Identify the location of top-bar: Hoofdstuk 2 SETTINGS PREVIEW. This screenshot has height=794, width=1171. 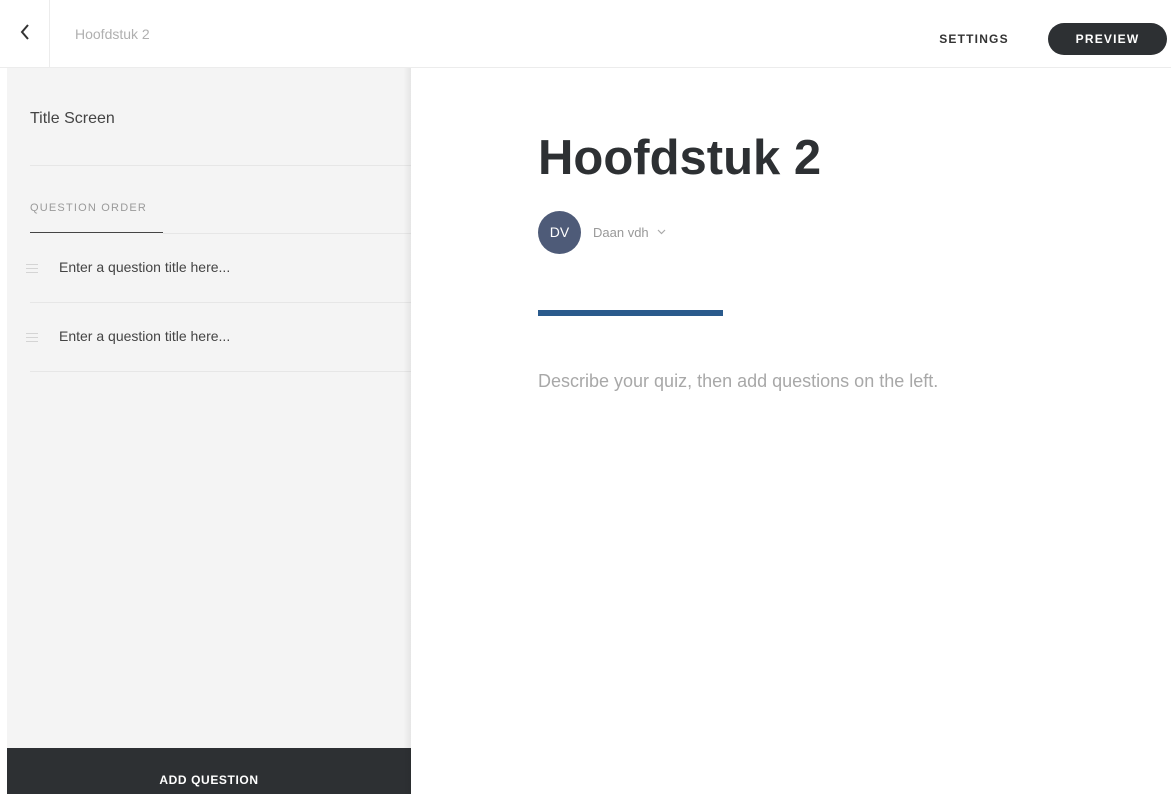
(585, 34).